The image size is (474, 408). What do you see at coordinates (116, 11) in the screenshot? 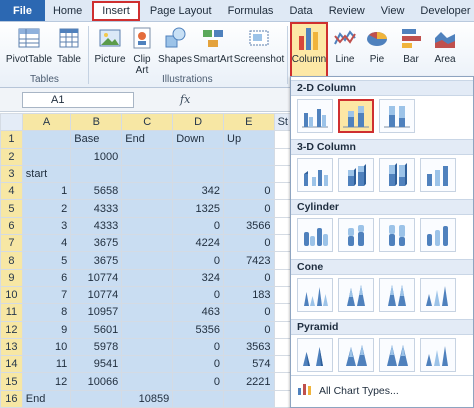
I see `tab-insert: Insert` at bounding box center [116, 11].